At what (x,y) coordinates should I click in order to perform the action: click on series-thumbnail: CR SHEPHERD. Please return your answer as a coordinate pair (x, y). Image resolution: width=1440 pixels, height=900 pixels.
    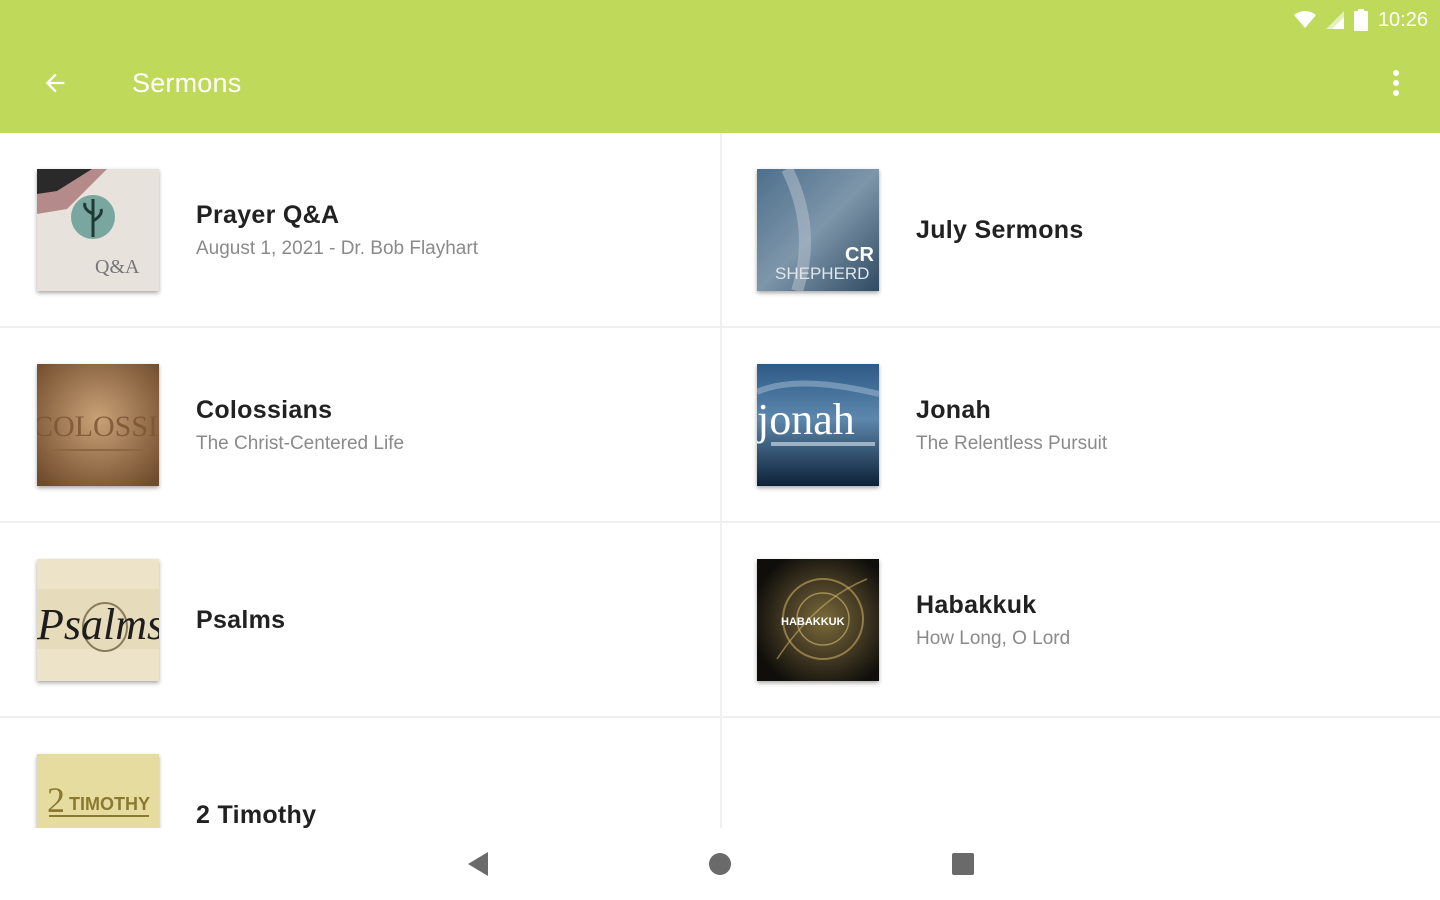
    Looking at the image, I should click on (818, 230).